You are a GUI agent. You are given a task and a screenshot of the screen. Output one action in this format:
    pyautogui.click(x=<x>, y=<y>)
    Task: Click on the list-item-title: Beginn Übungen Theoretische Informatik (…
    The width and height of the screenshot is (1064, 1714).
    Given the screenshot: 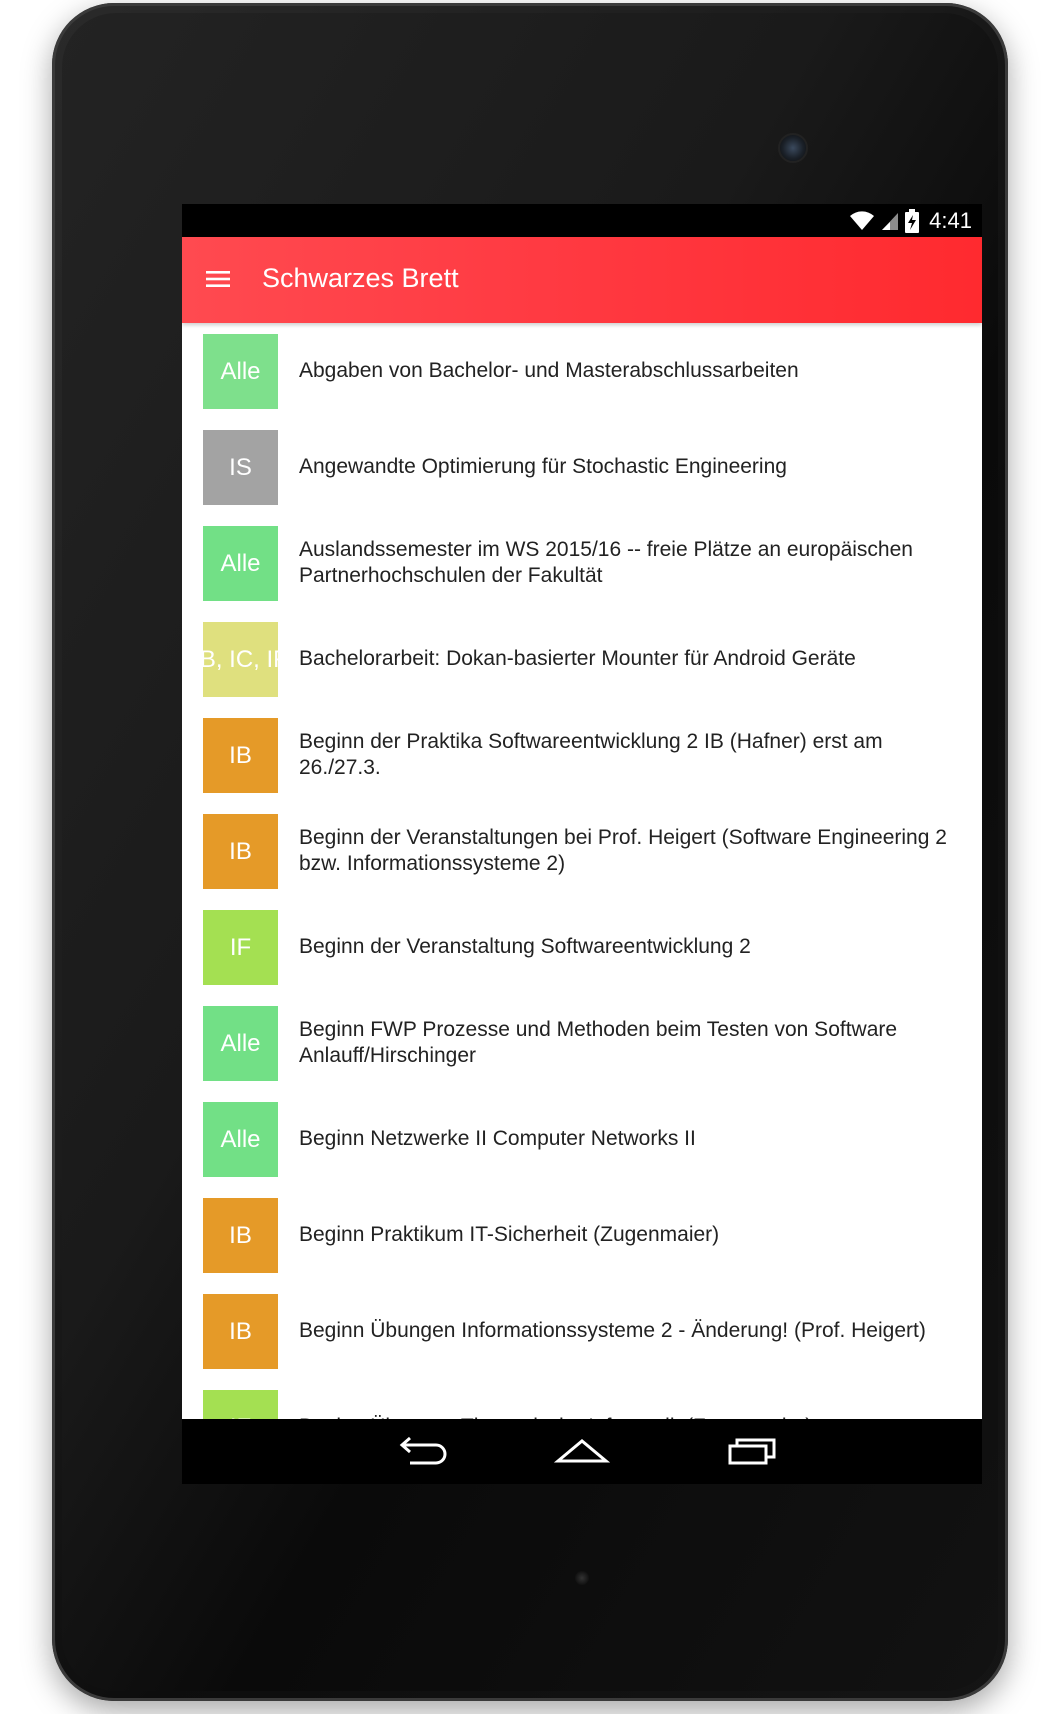 What is the action you would take?
    pyautogui.click(x=634, y=1399)
    